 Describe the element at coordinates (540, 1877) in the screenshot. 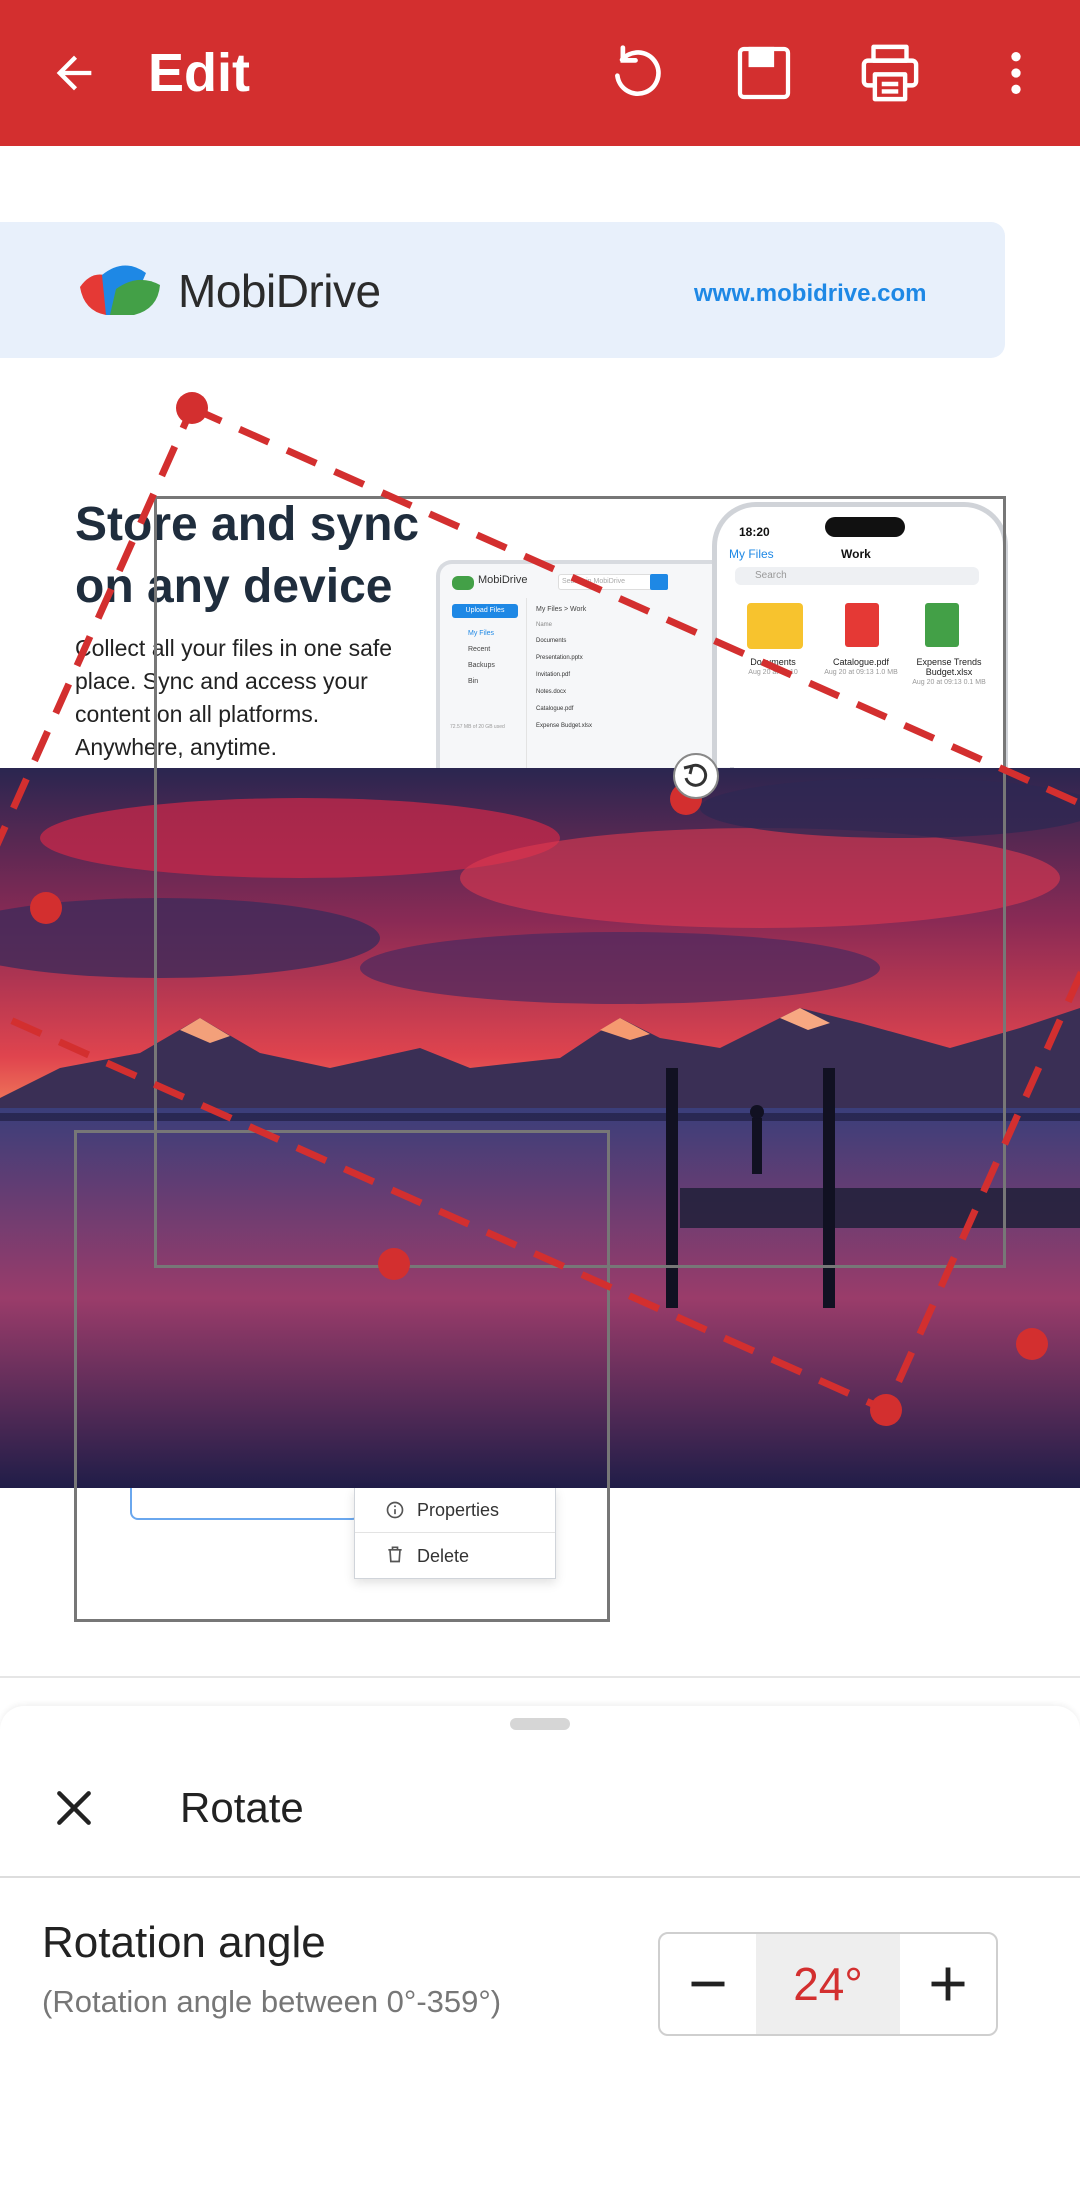

I see `divider` at that location.